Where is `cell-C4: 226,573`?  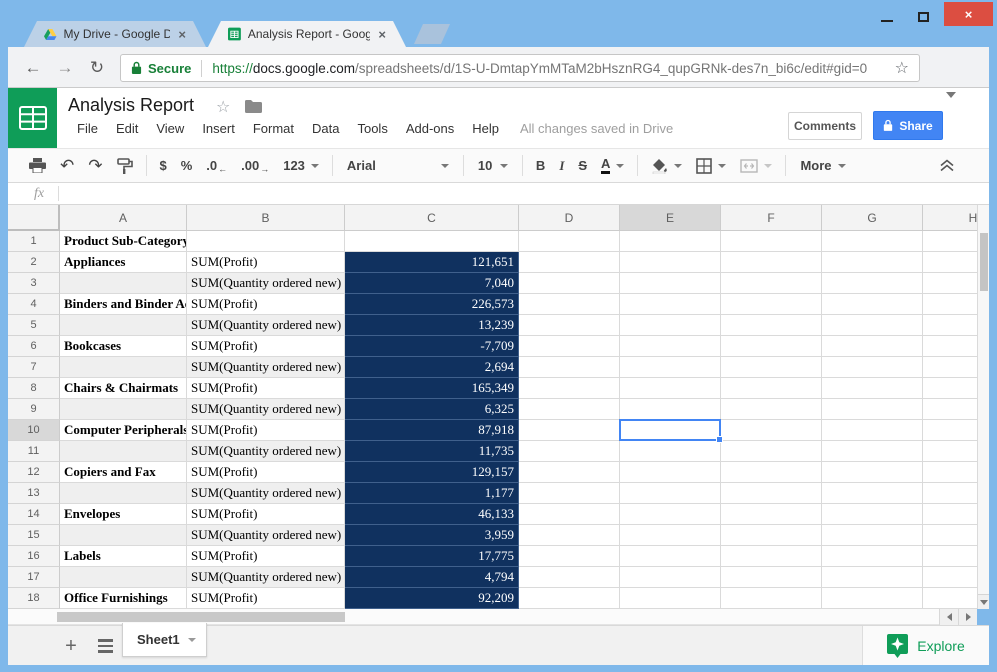 cell-C4: 226,573 is located at coordinates (432, 304).